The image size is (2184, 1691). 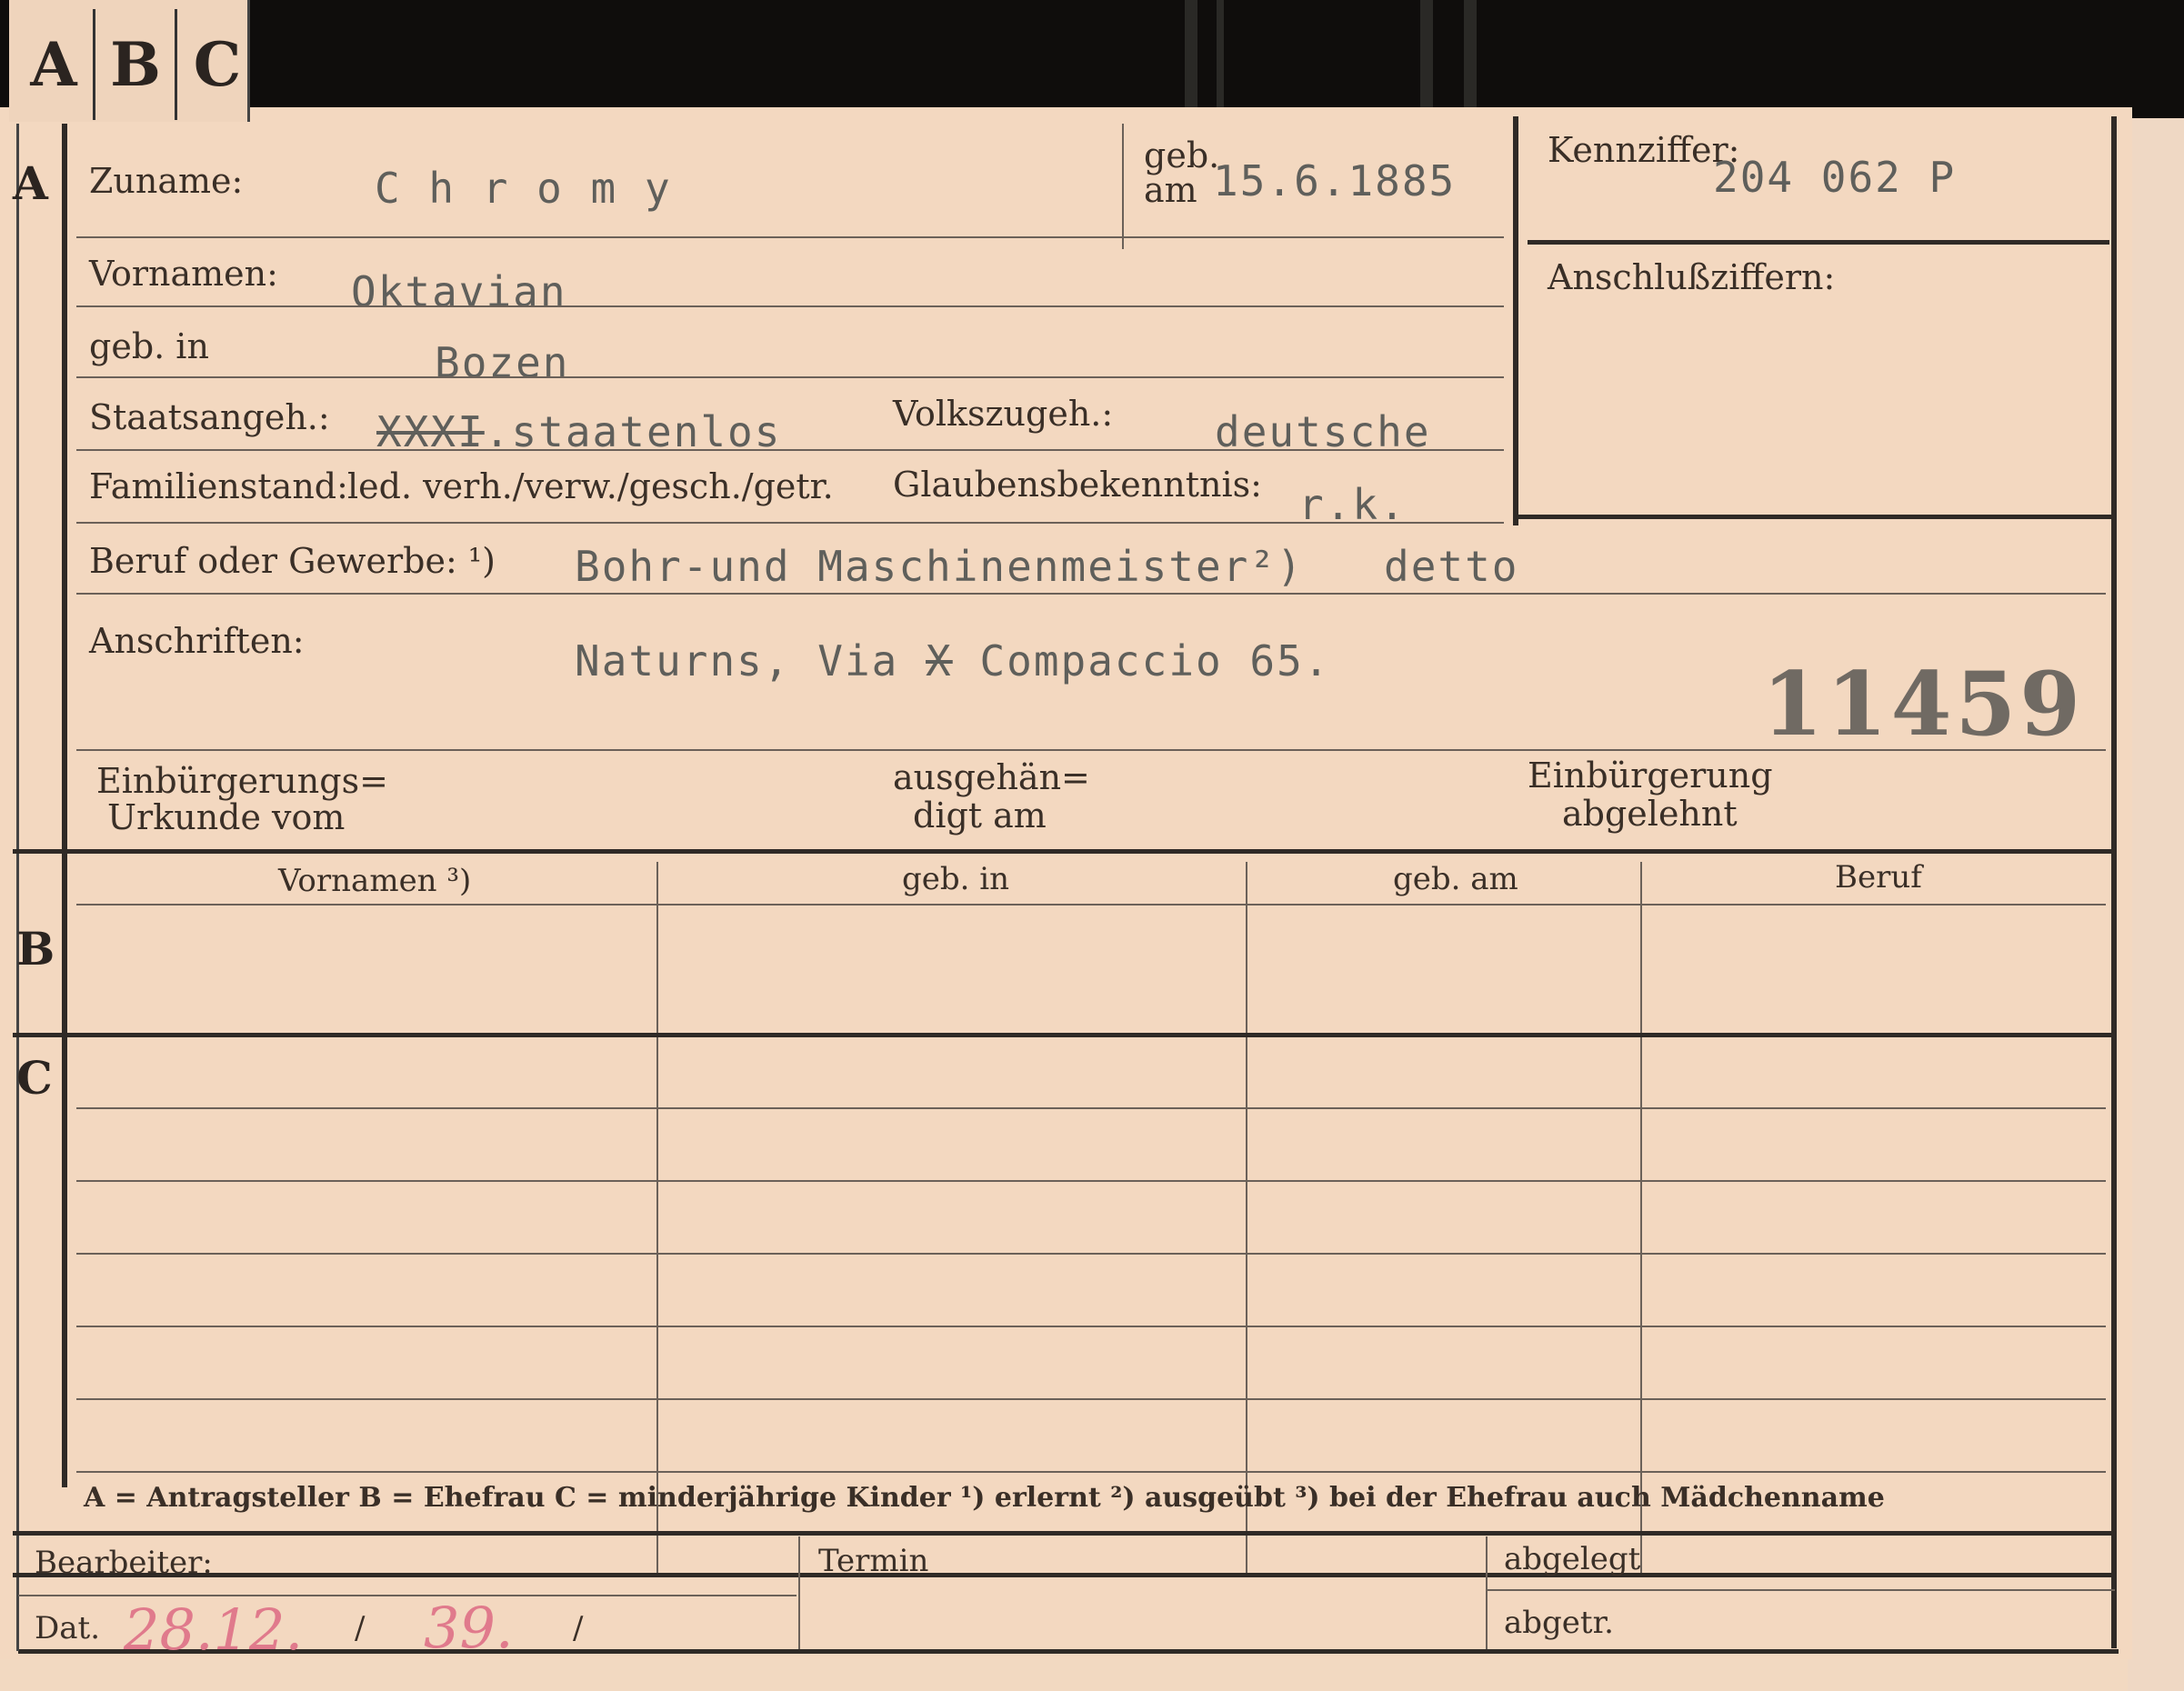 I want to click on tab-b: B, so click(x=136, y=64).